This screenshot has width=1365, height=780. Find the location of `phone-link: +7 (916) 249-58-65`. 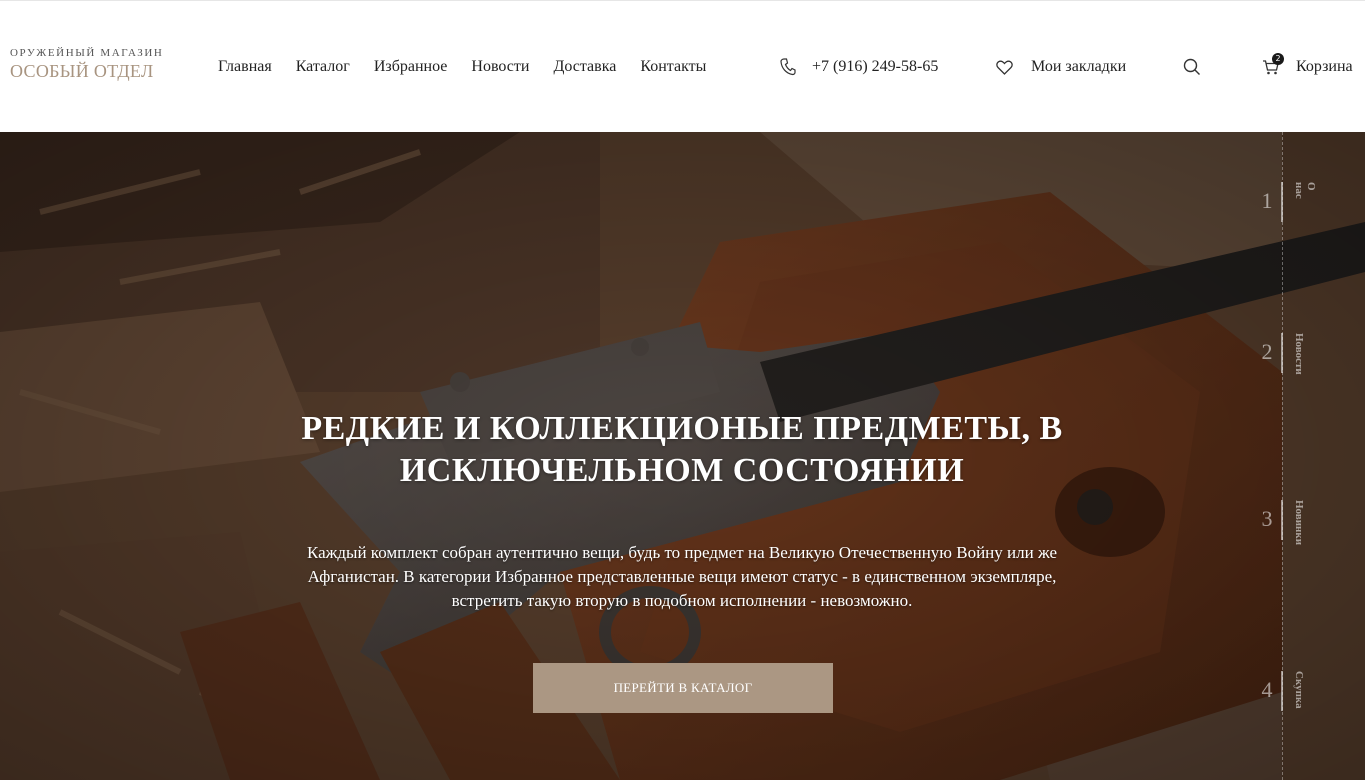

phone-link: +7 (916) 249-58-65 is located at coordinates (859, 67).